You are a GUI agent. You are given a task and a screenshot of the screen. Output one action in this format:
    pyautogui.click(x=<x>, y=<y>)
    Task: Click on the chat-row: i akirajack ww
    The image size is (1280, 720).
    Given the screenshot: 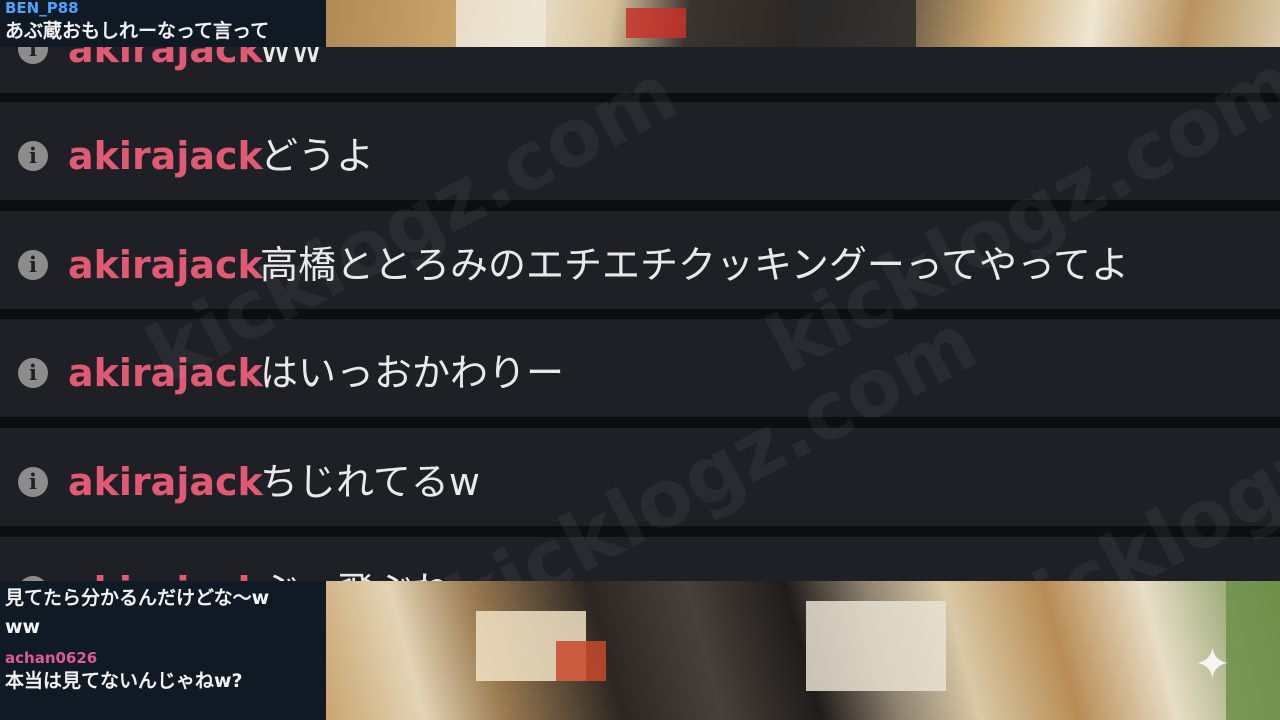 What is the action you would take?
    pyautogui.click(x=640, y=70)
    